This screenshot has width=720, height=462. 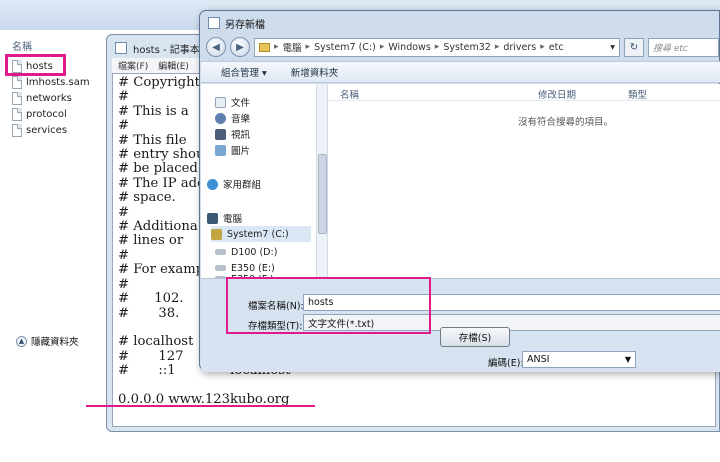 What do you see at coordinates (55, 342) in the screenshot?
I see `hide-folders-label: 隱藏資料夾` at bounding box center [55, 342].